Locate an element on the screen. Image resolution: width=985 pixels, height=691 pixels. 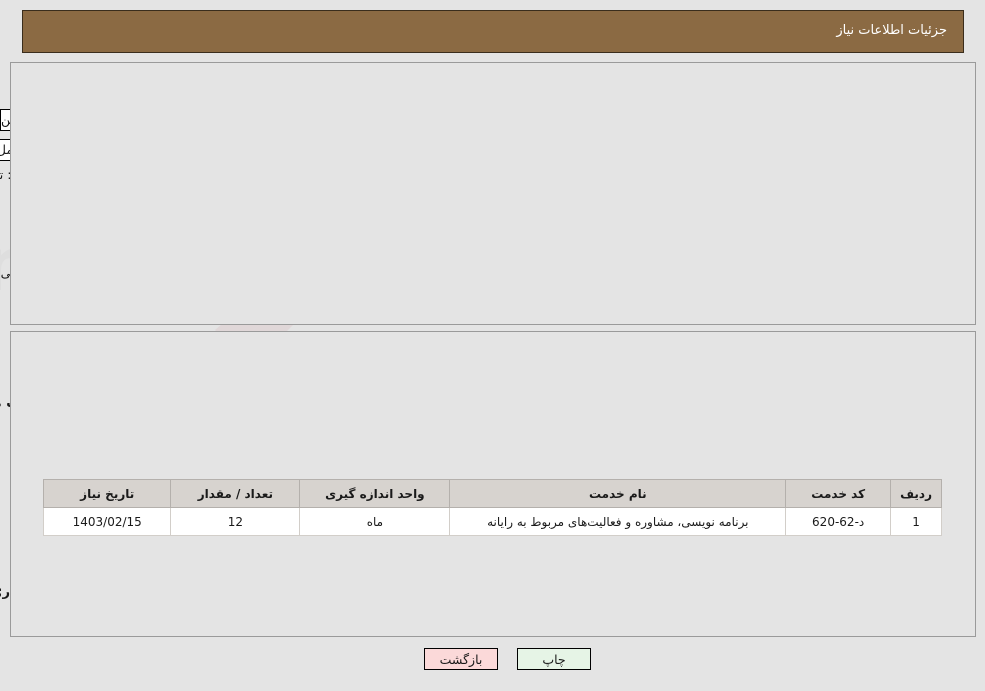
page-header-bar: جزئیات اطلاعات نیاز is located at coordinates (493, 31).